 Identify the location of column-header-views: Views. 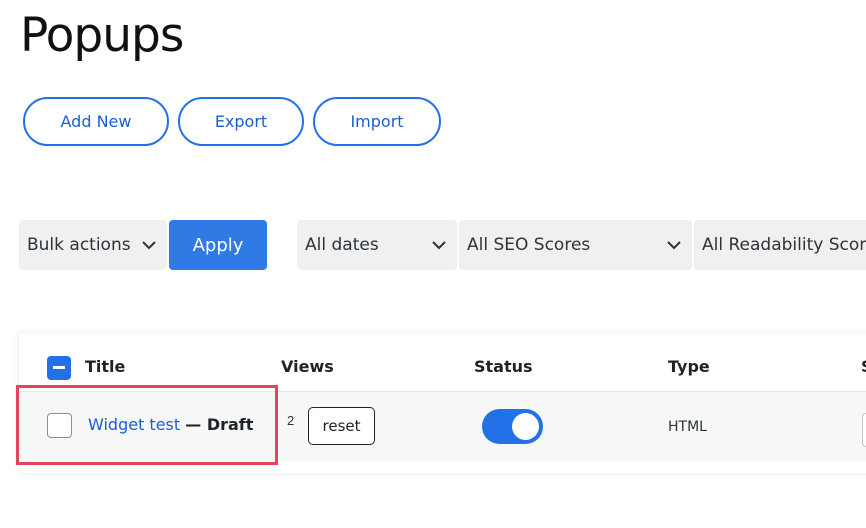
(307, 366).